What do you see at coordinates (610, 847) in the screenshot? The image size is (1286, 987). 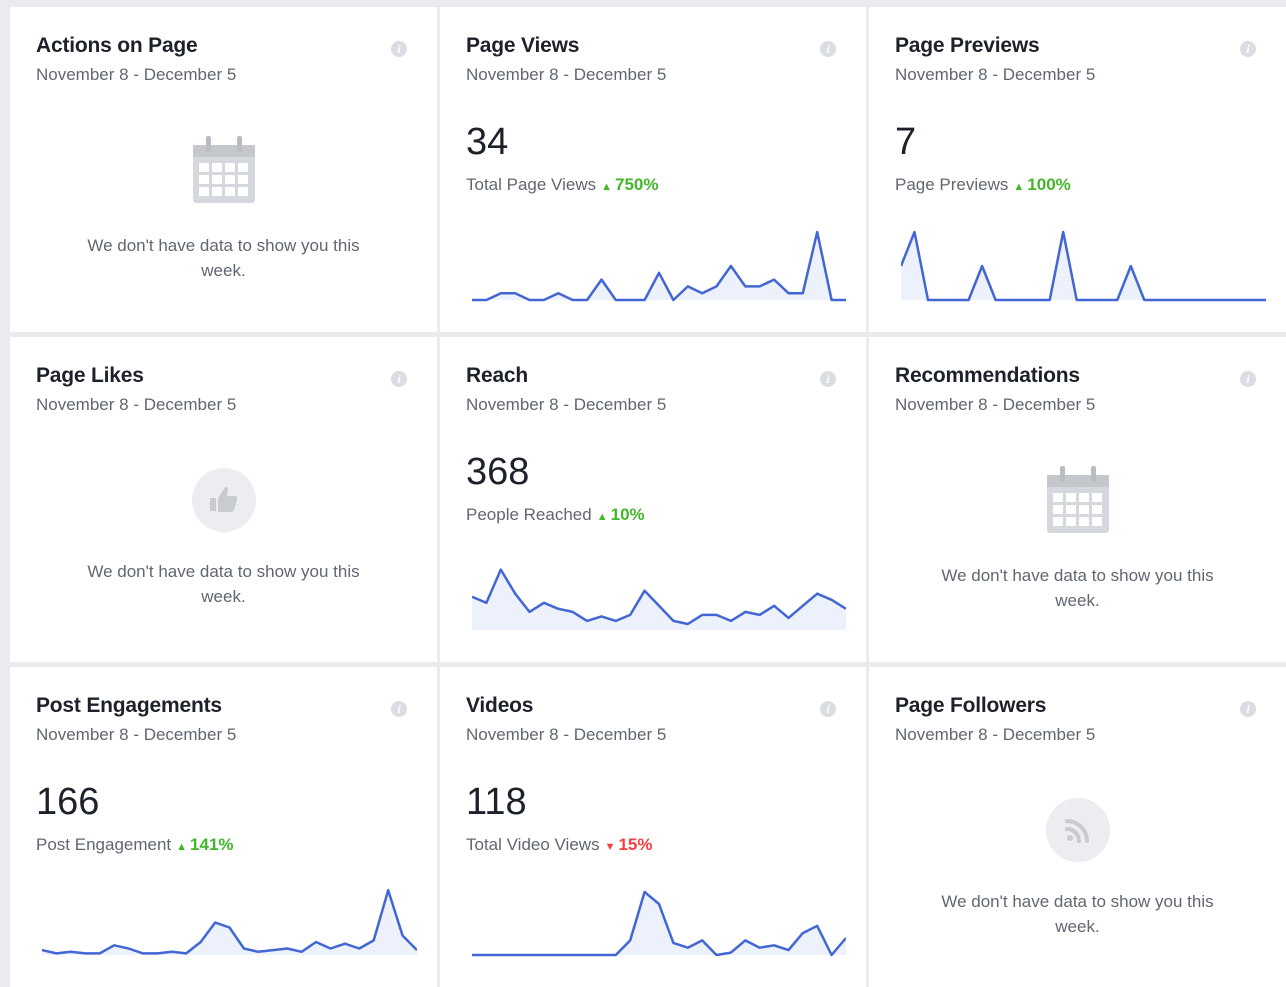 I see `trend-down-icon: ▼` at bounding box center [610, 847].